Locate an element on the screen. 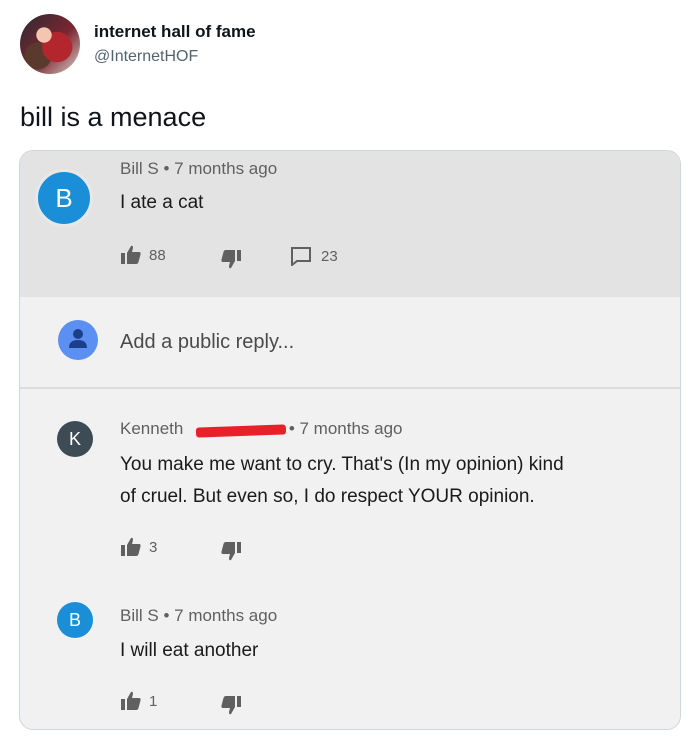 The height and width of the screenshot is (750, 700). like-count: 88 is located at coordinates (157, 255).